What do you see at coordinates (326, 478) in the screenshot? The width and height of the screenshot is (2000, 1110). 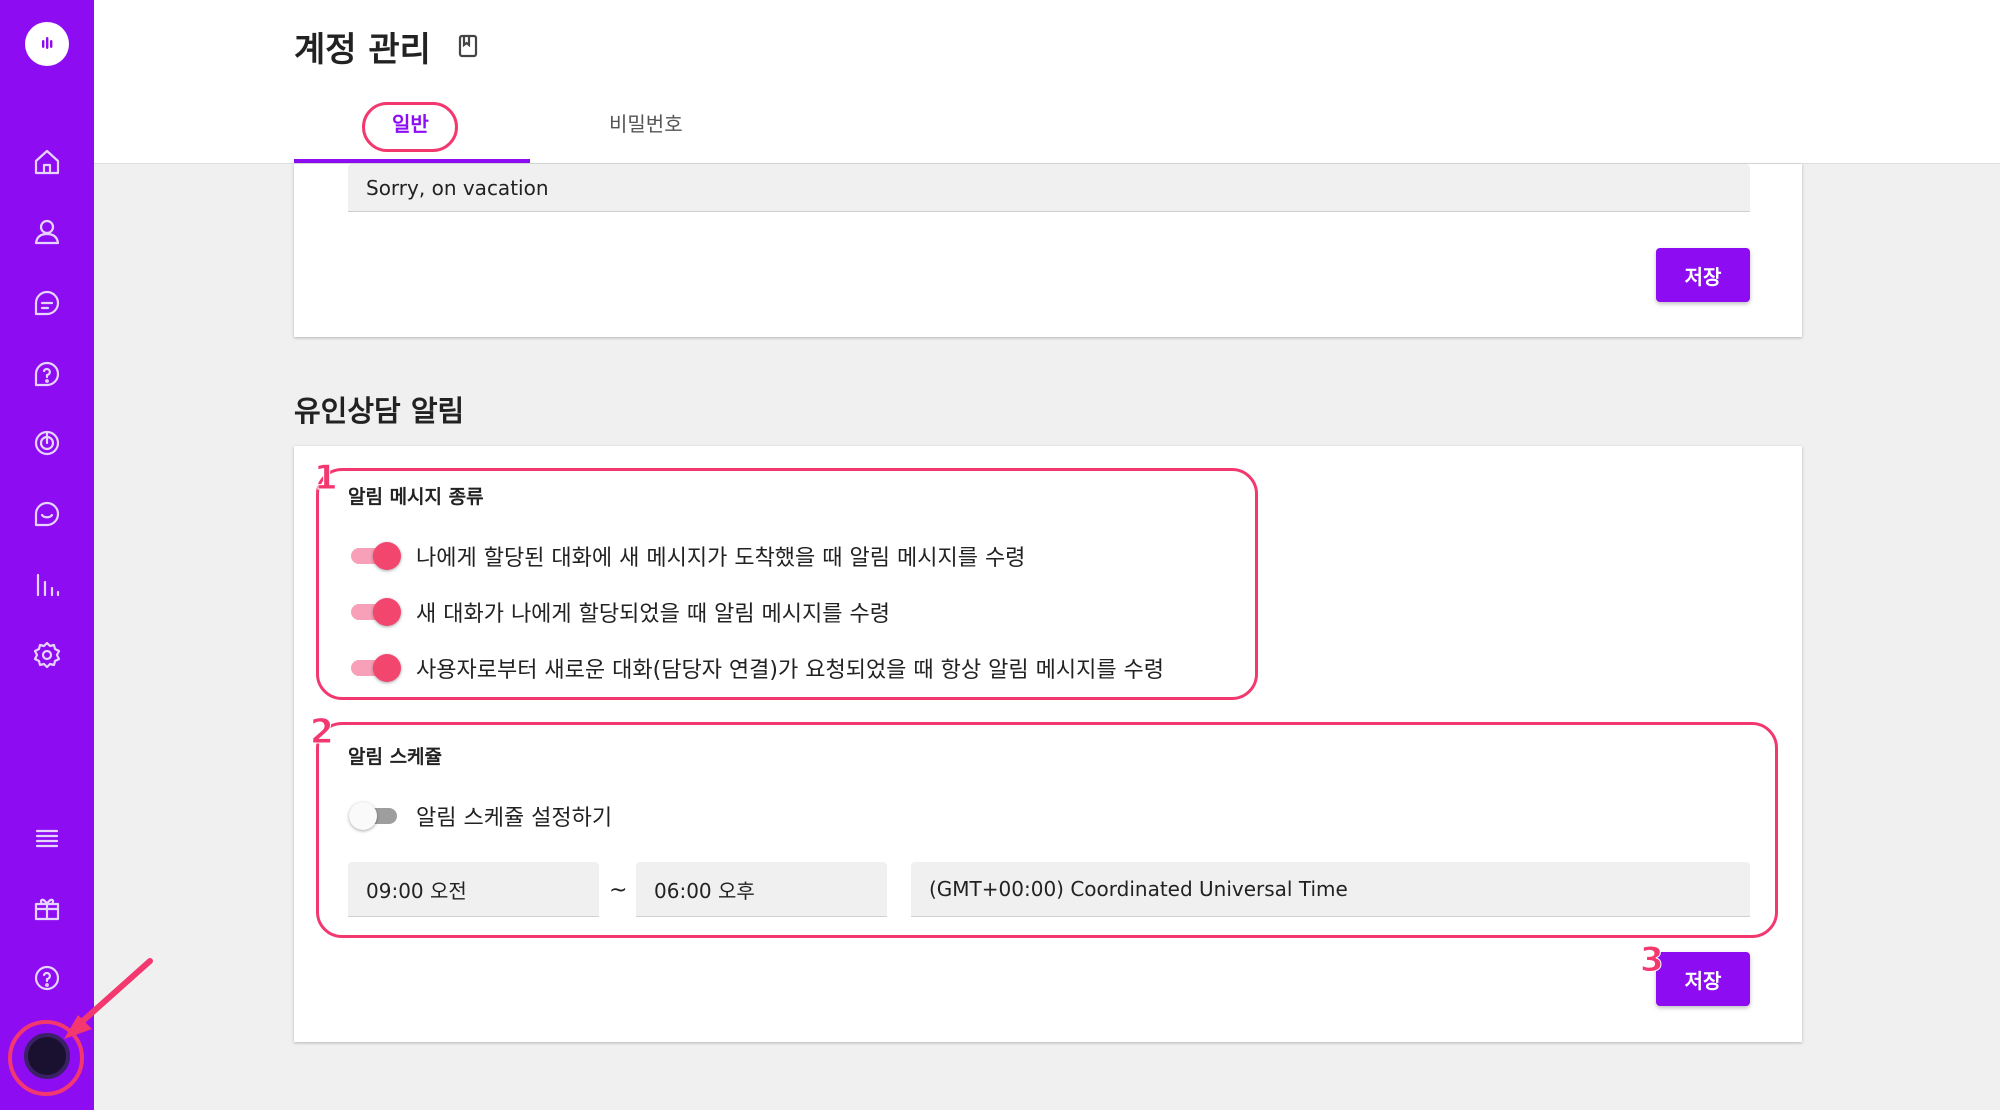 I see `annotation-number-1: 1` at bounding box center [326, 478].